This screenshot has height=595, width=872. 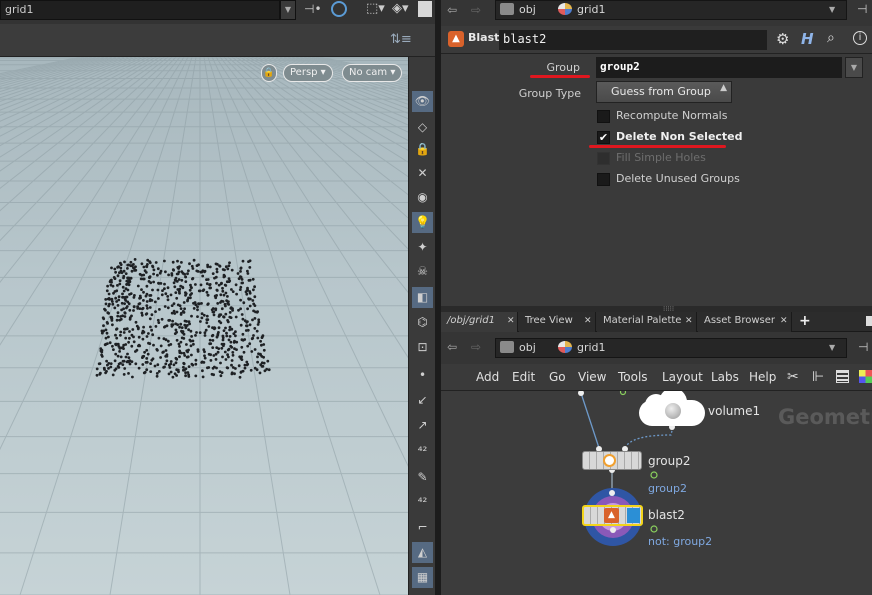 What do you see at coordinates (422, 477) in the screenshot?
I see `brush-icon: ✎` at bounding box center [422, 477].